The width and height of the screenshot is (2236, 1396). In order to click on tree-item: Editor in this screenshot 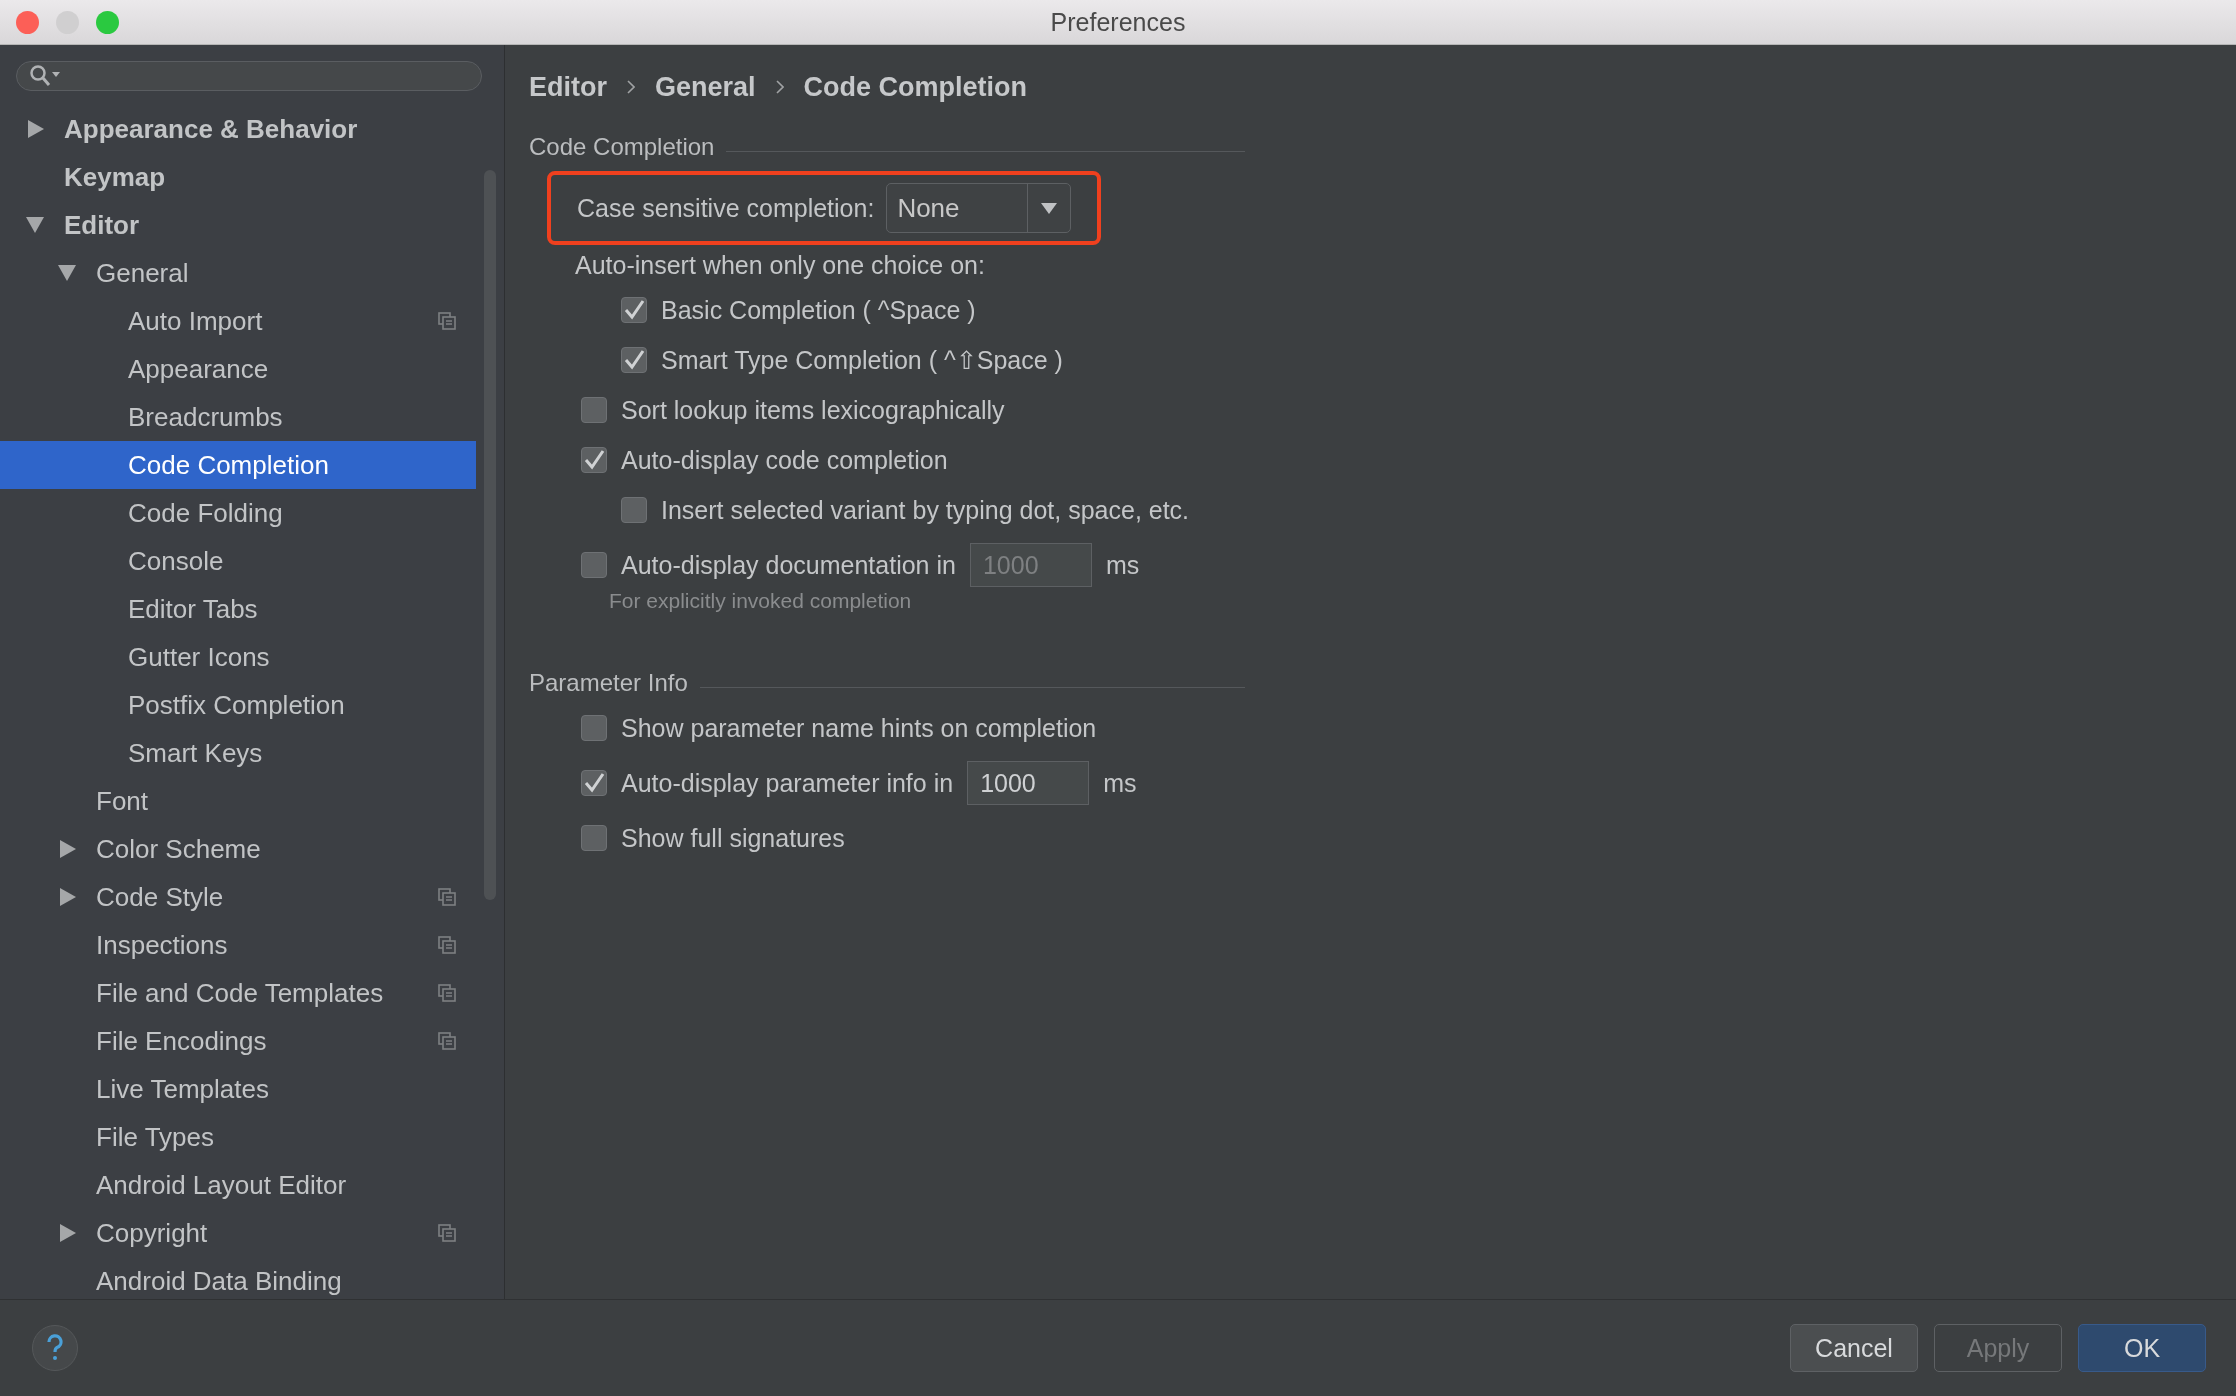, I will do `click(238, 225)`.